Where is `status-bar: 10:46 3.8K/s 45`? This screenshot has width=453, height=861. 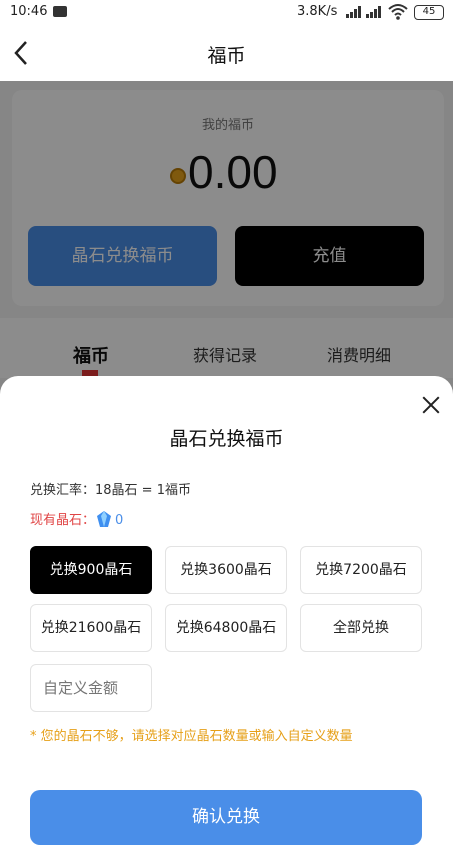
status-bar: 10:46 3.8K/s 45 is located at coordinates (226, 13).